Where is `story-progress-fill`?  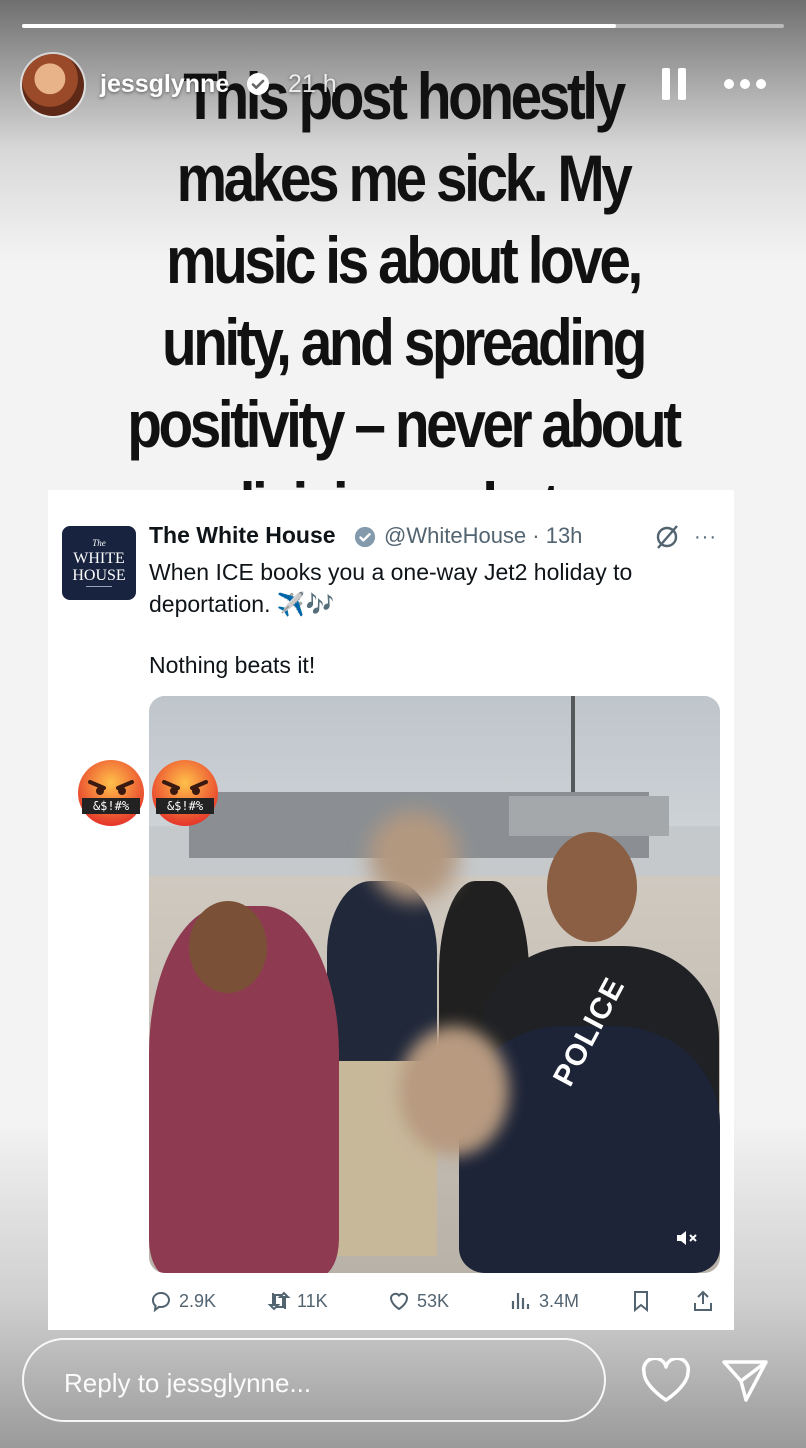 story-progress-fill is located at coordinates (319, 26).